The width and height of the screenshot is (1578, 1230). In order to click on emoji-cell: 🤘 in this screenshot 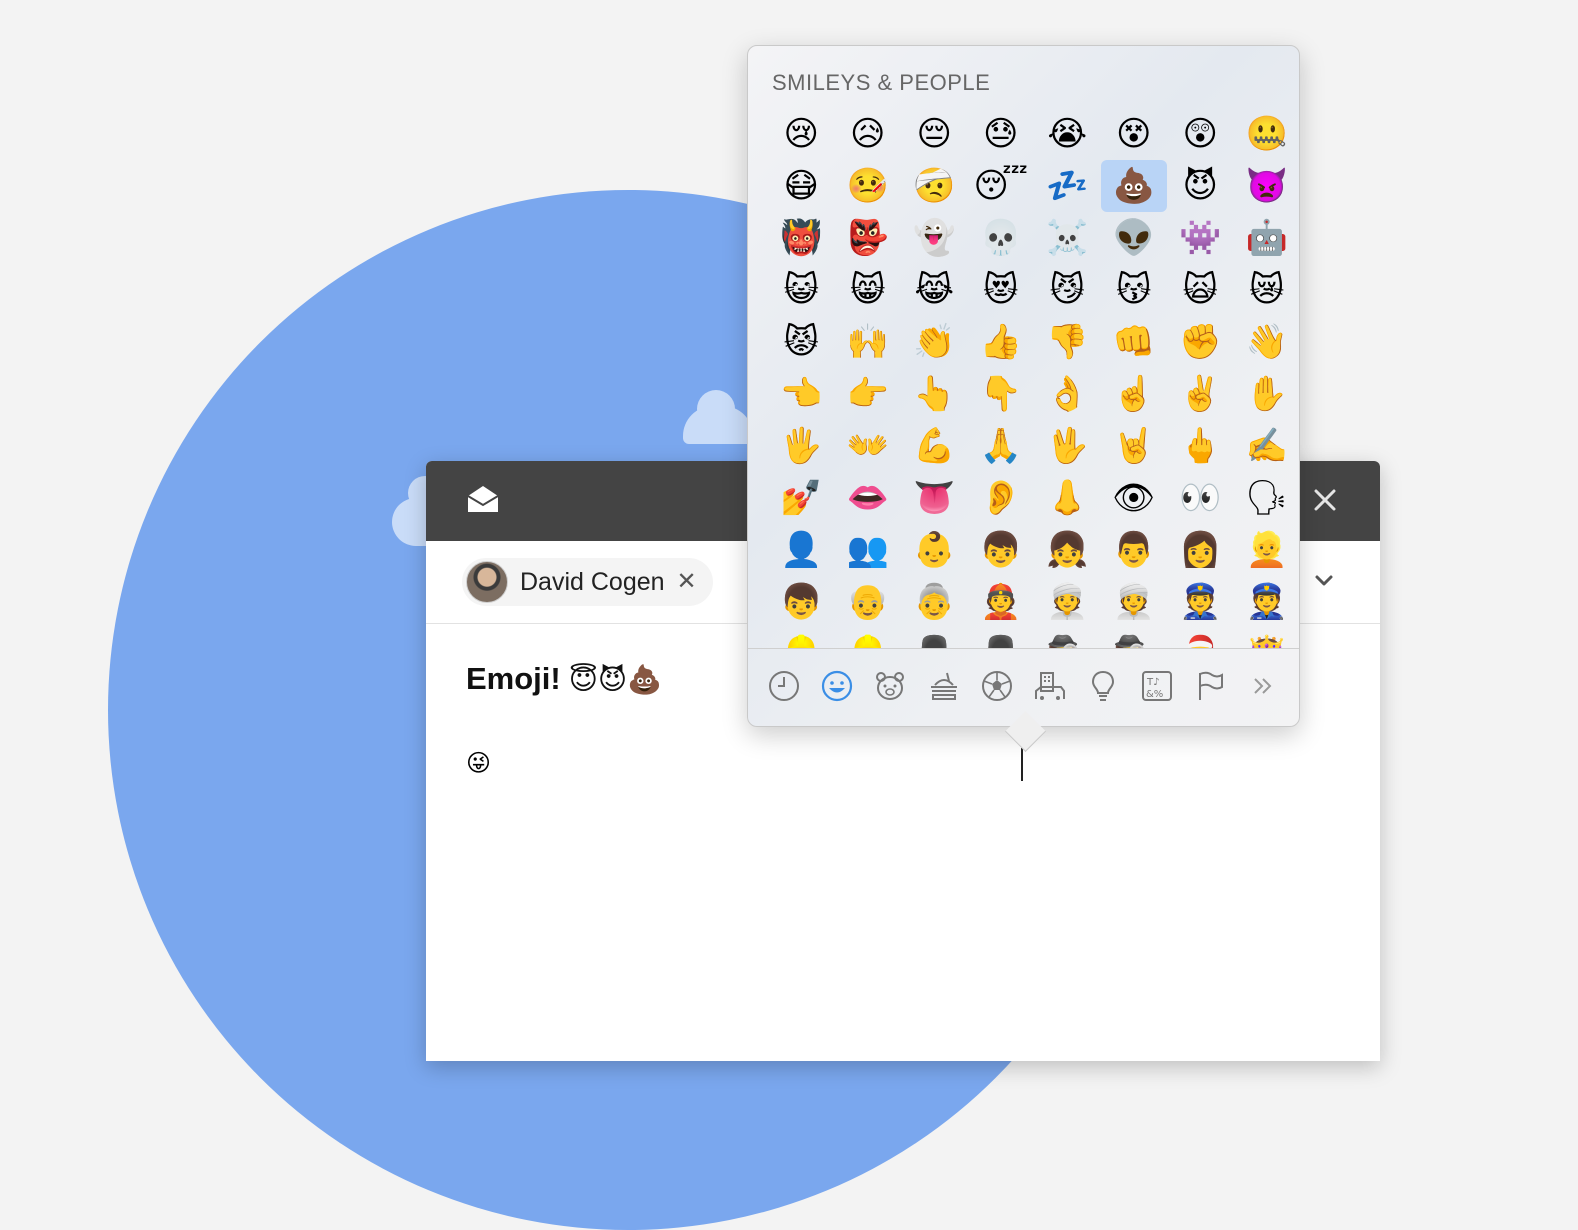, I will do `click(1134, 446)`.